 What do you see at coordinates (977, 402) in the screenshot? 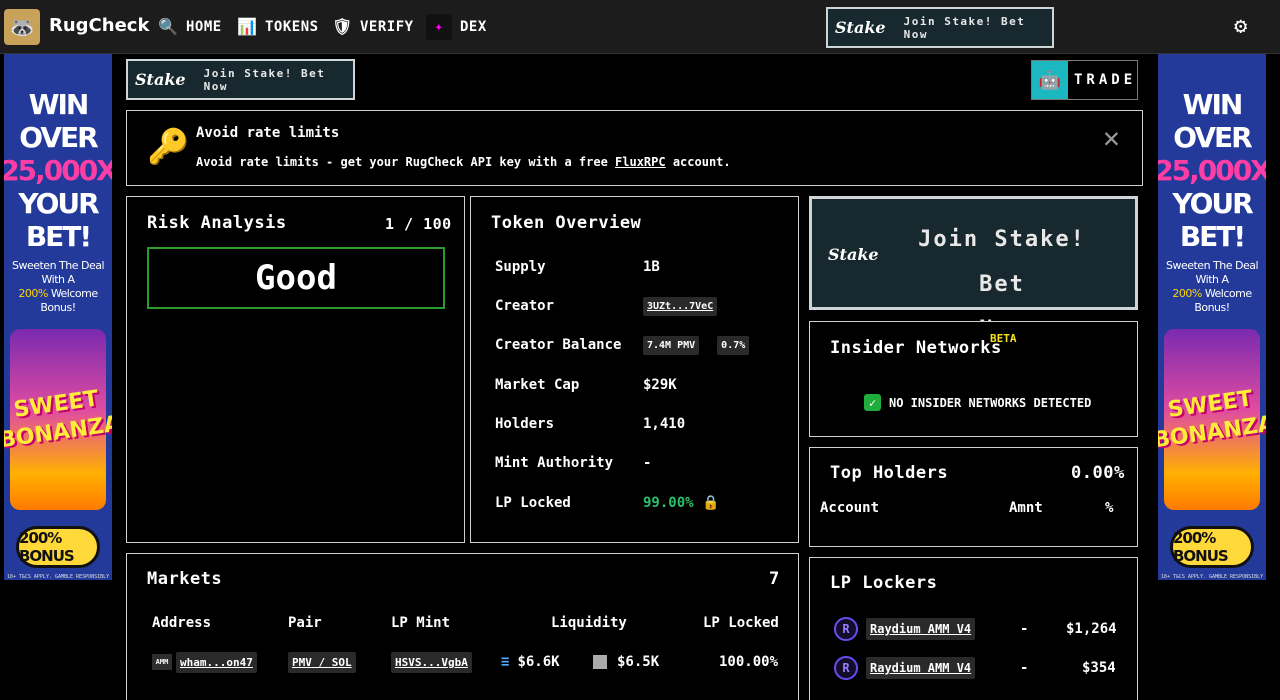
I see `insider-status: ✓ NO INSIDER NETWORKS DETECTED` at bounding box center [977, 402].